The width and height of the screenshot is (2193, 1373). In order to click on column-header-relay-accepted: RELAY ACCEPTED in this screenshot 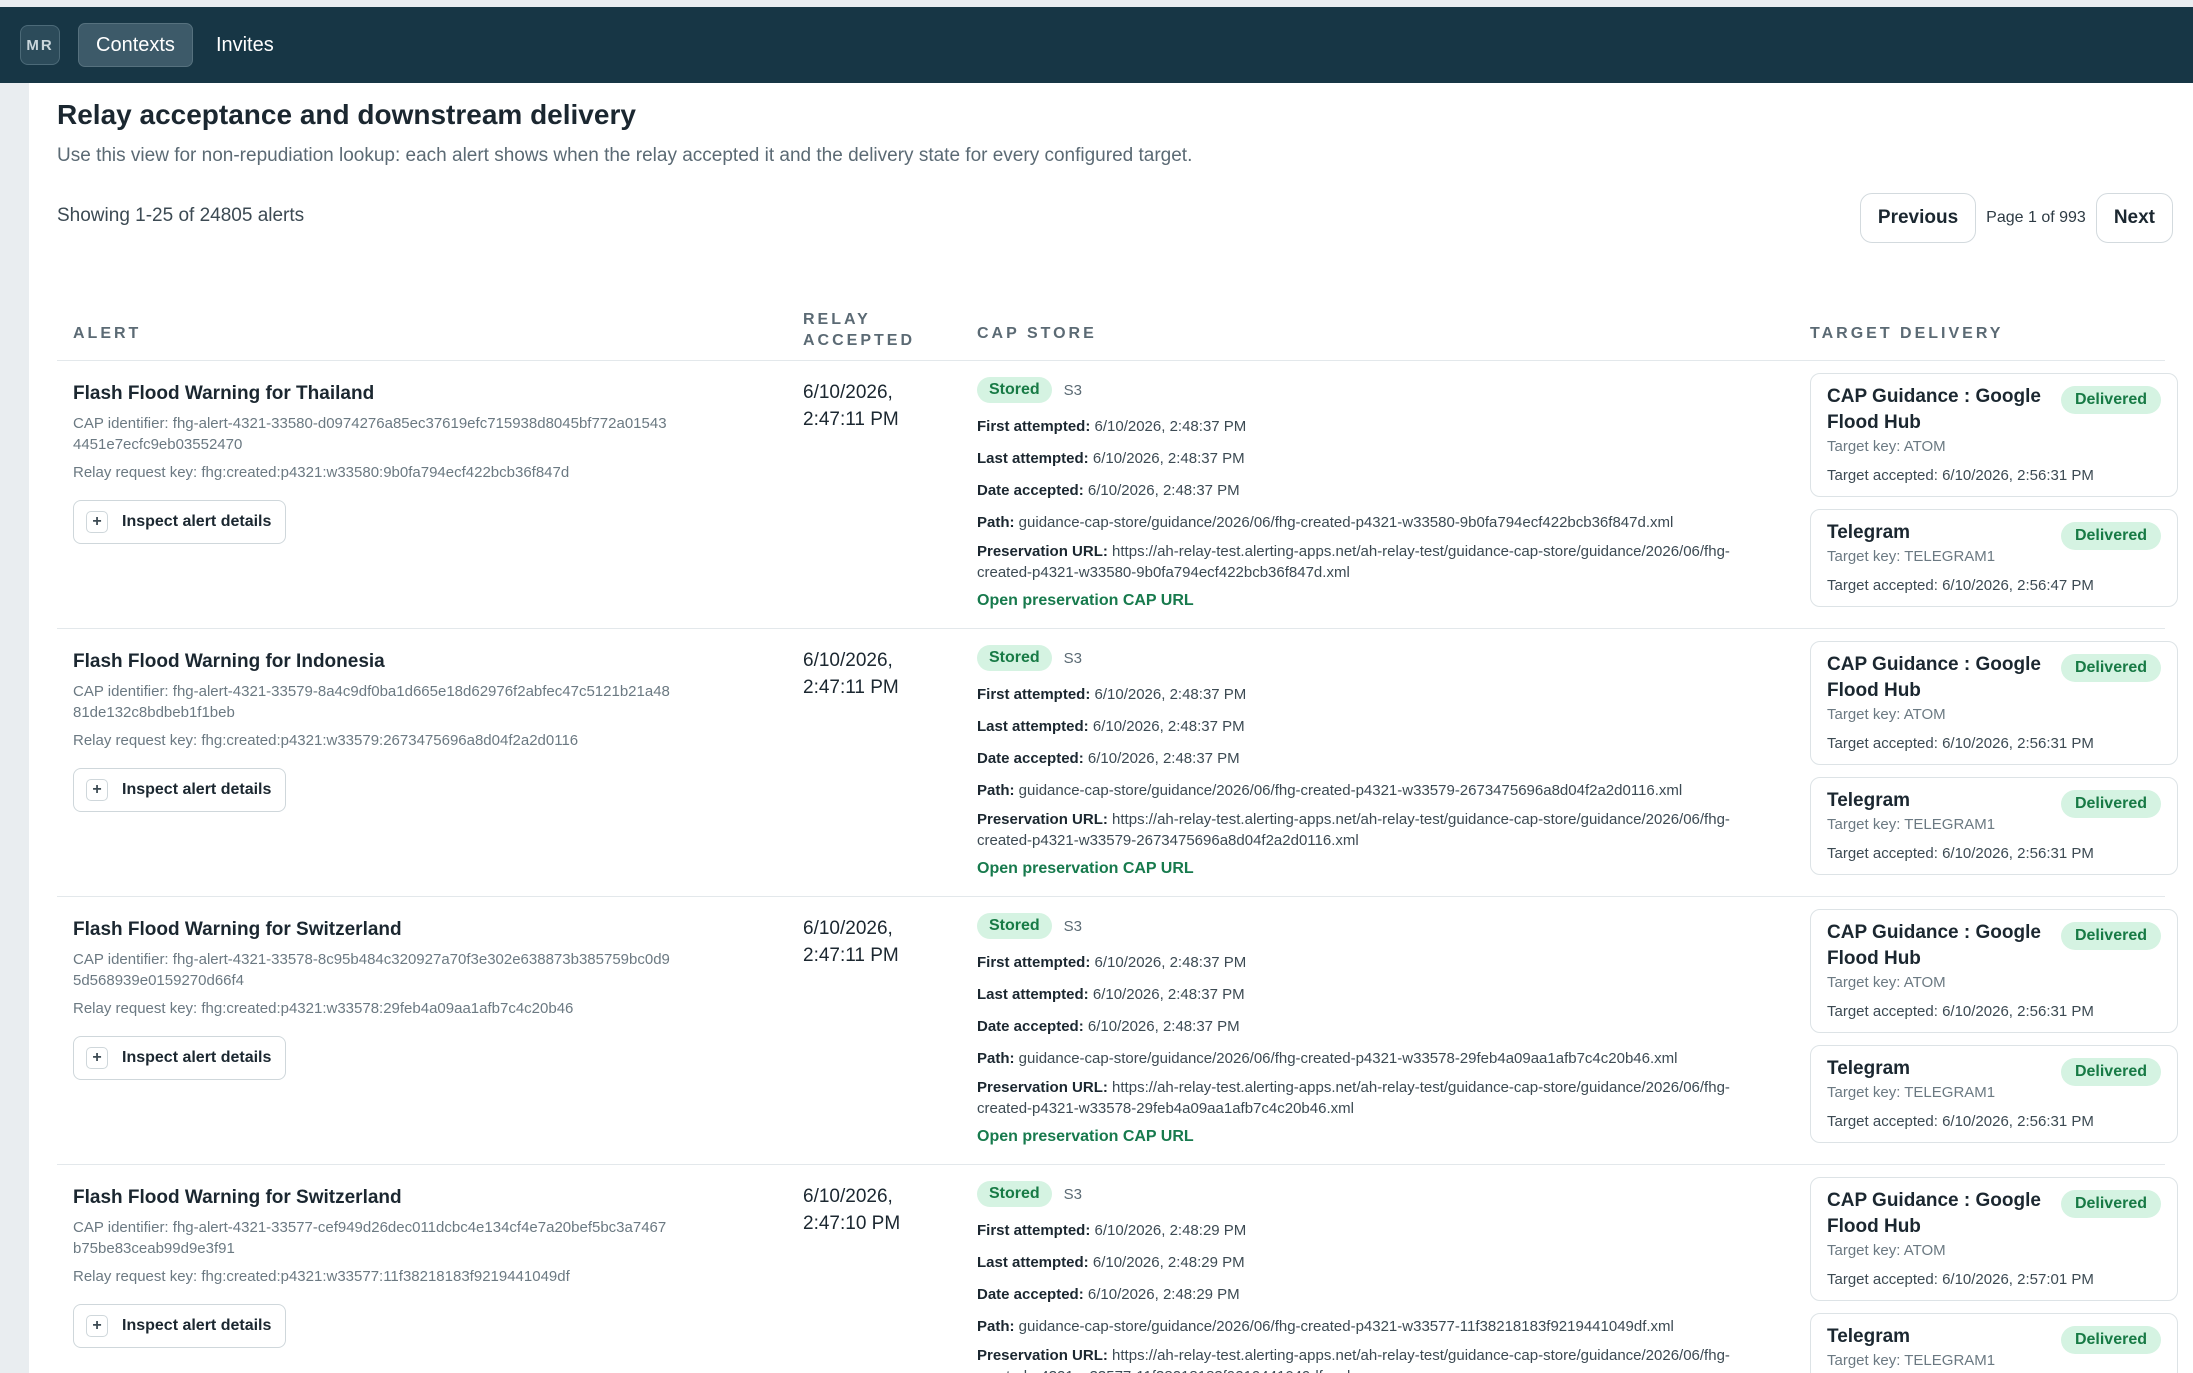, I will do `click(859, 330)`.